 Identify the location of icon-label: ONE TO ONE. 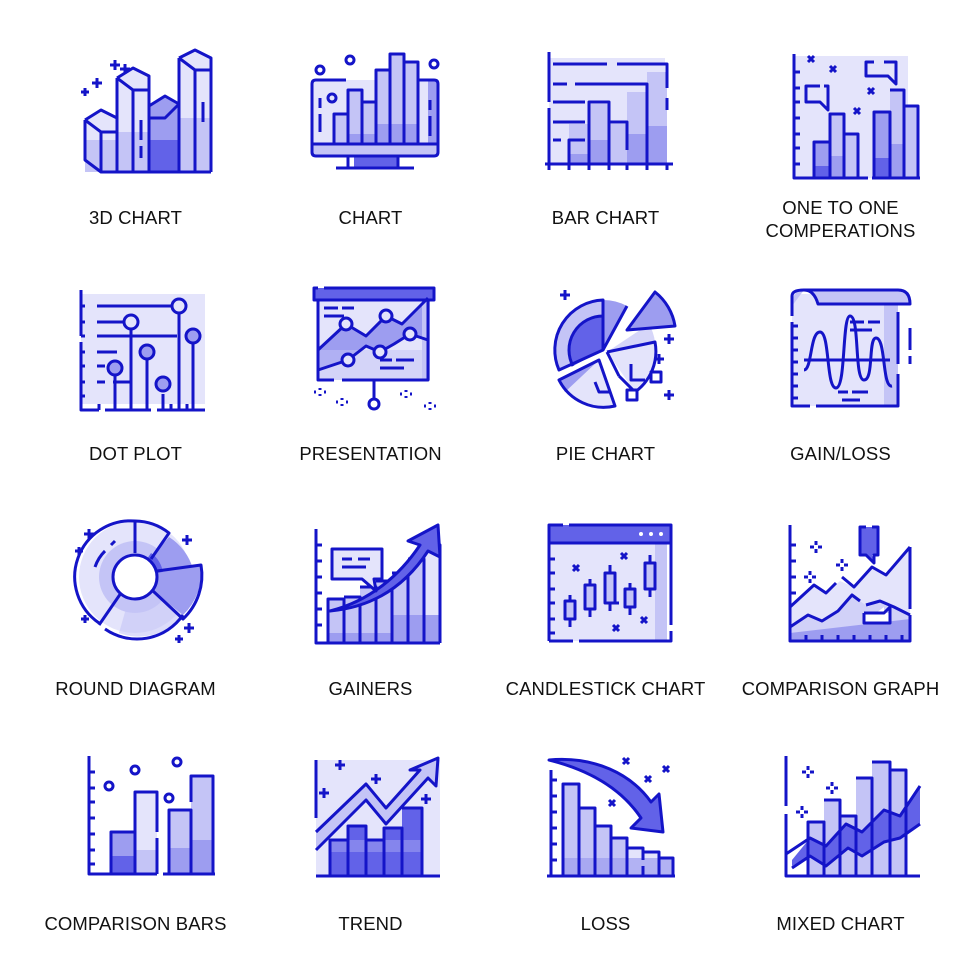
(840, 207).